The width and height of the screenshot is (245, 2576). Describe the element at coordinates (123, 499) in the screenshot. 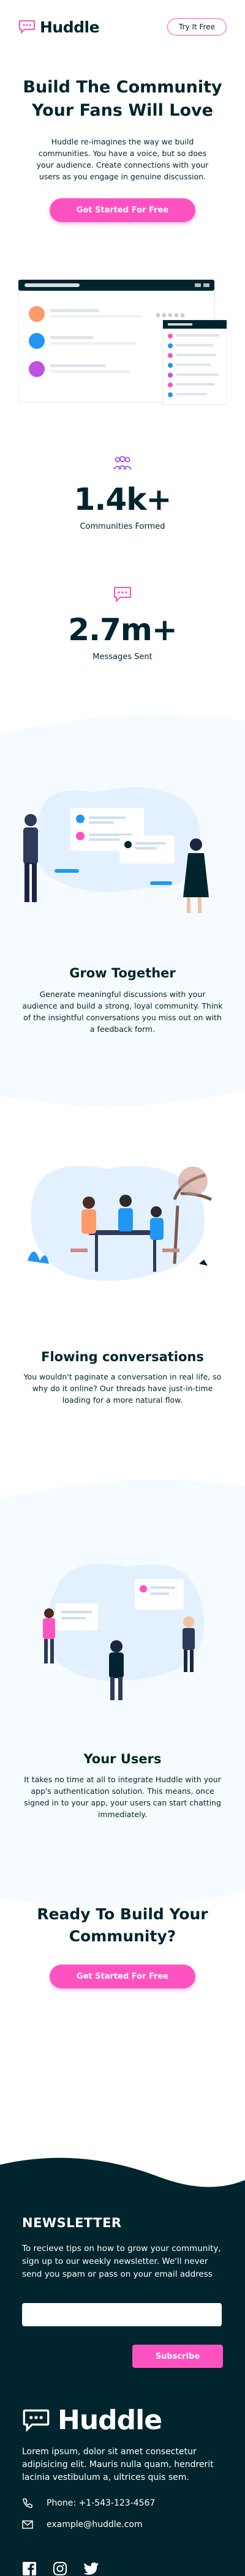

I see `stat-communities-value: 1.4k+` at that location.